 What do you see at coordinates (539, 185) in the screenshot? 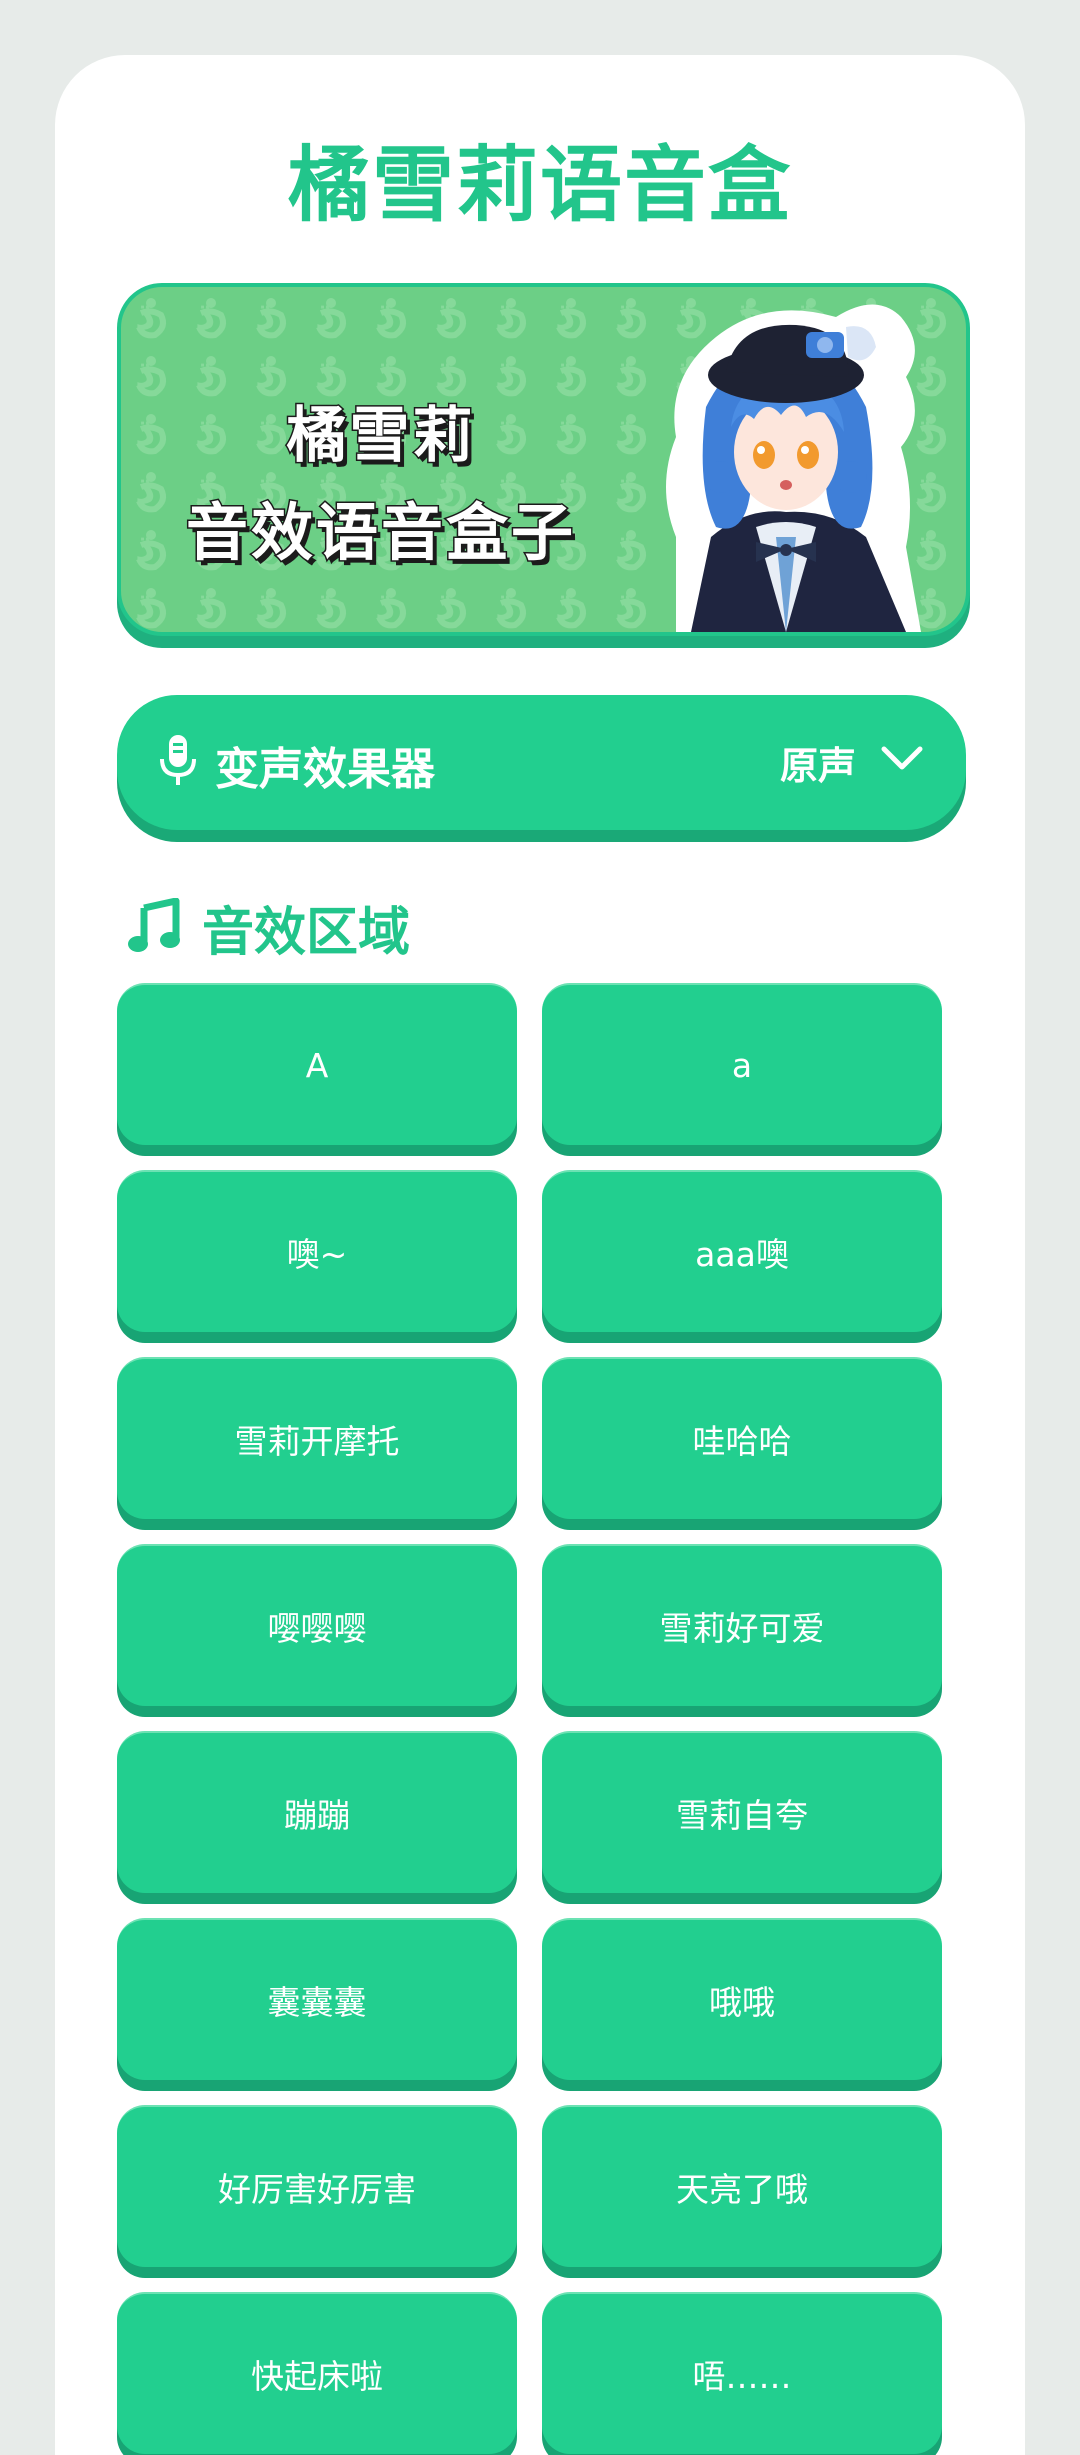
I see `app-title: 橘雪莉语音盒` at bounding box center [539, 185].